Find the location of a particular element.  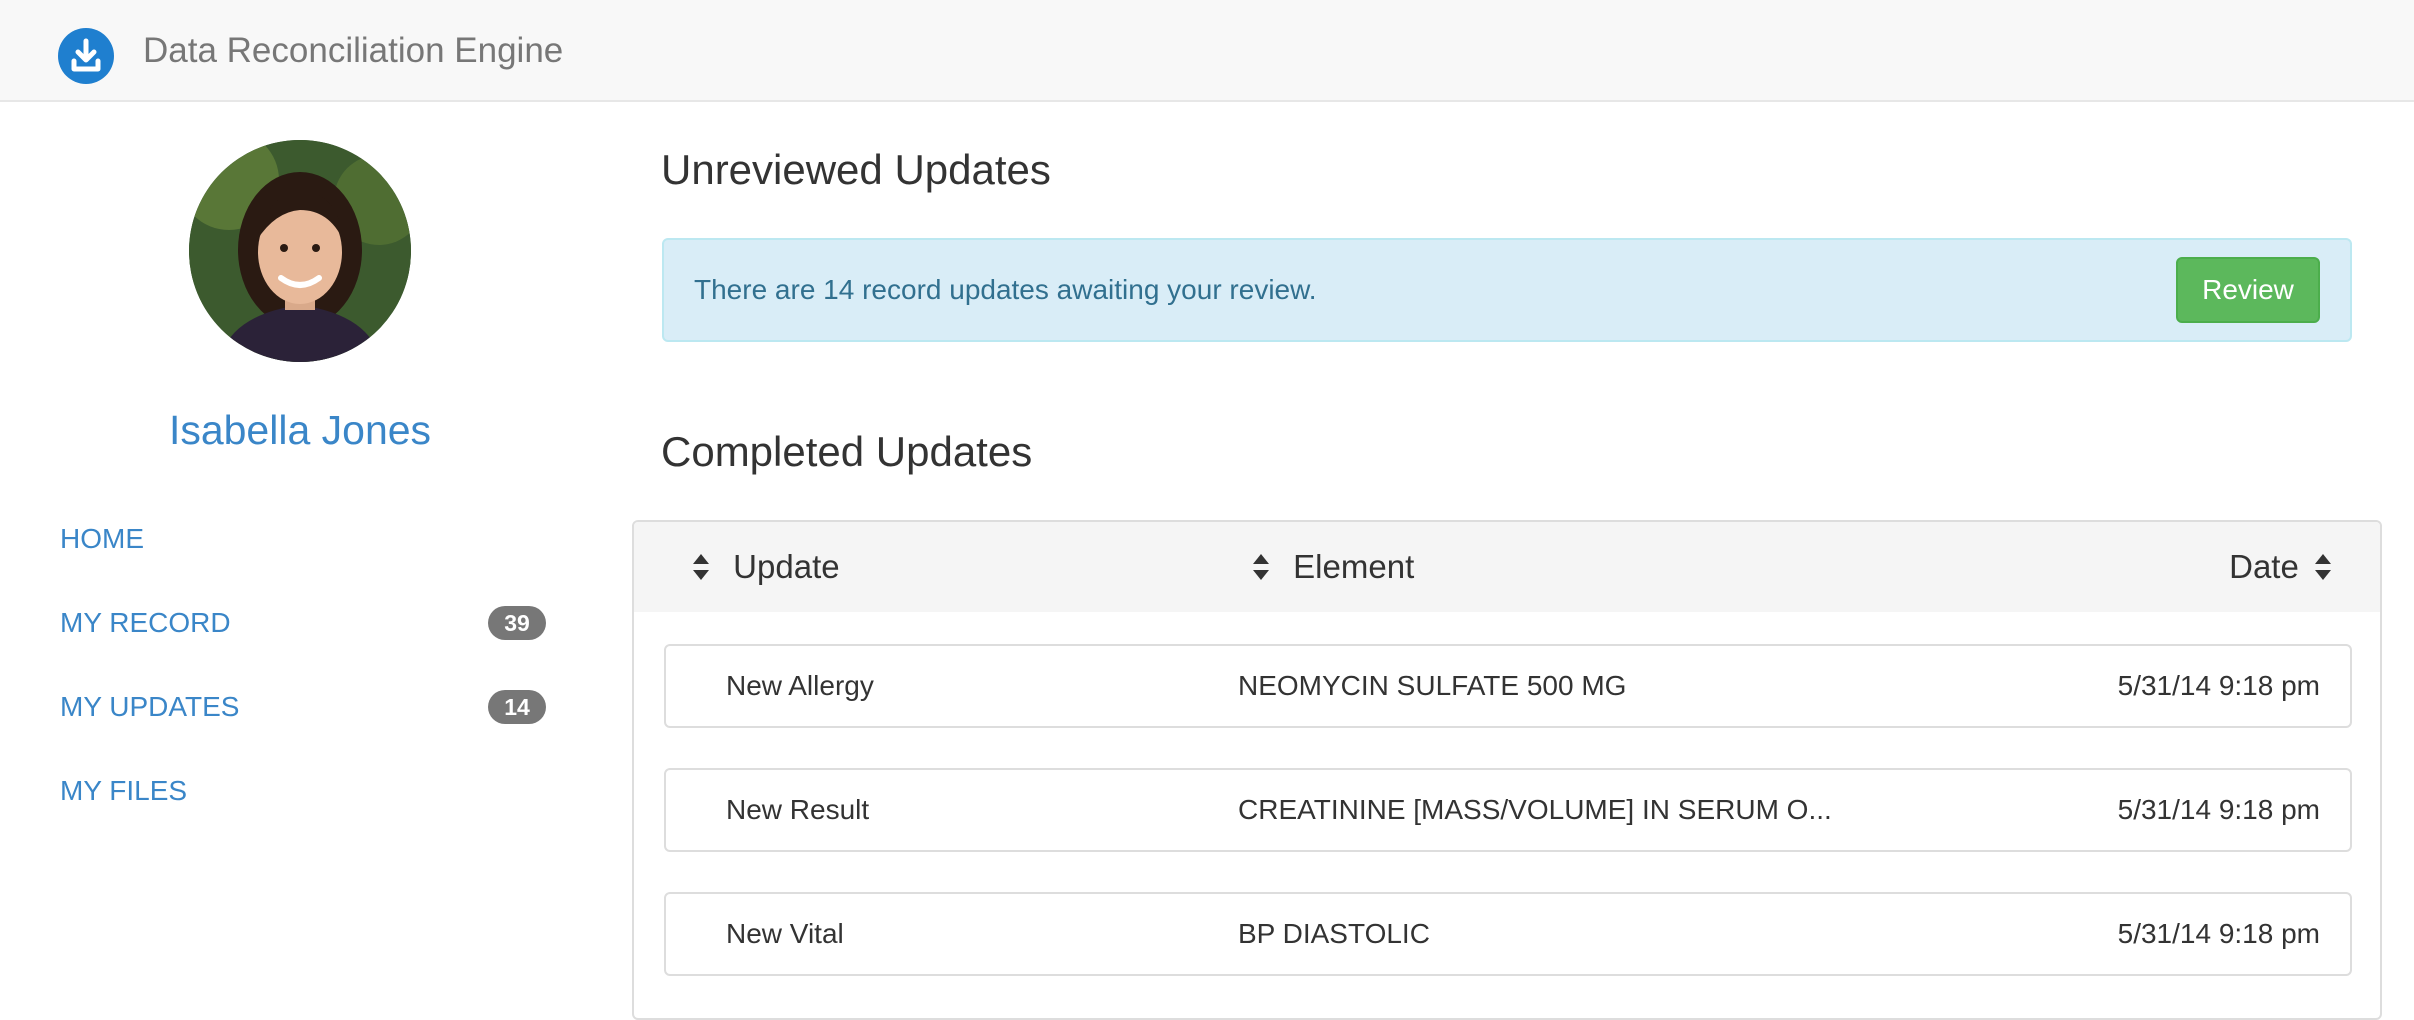

sidebar-item-label: MY UPDATES is located at coordinates (150, 706).